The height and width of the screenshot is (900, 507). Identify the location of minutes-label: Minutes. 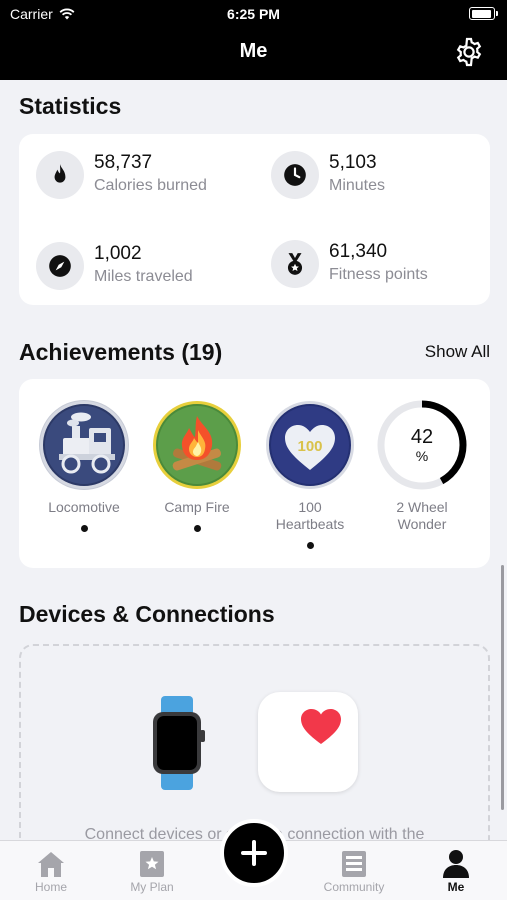
(357, 185).